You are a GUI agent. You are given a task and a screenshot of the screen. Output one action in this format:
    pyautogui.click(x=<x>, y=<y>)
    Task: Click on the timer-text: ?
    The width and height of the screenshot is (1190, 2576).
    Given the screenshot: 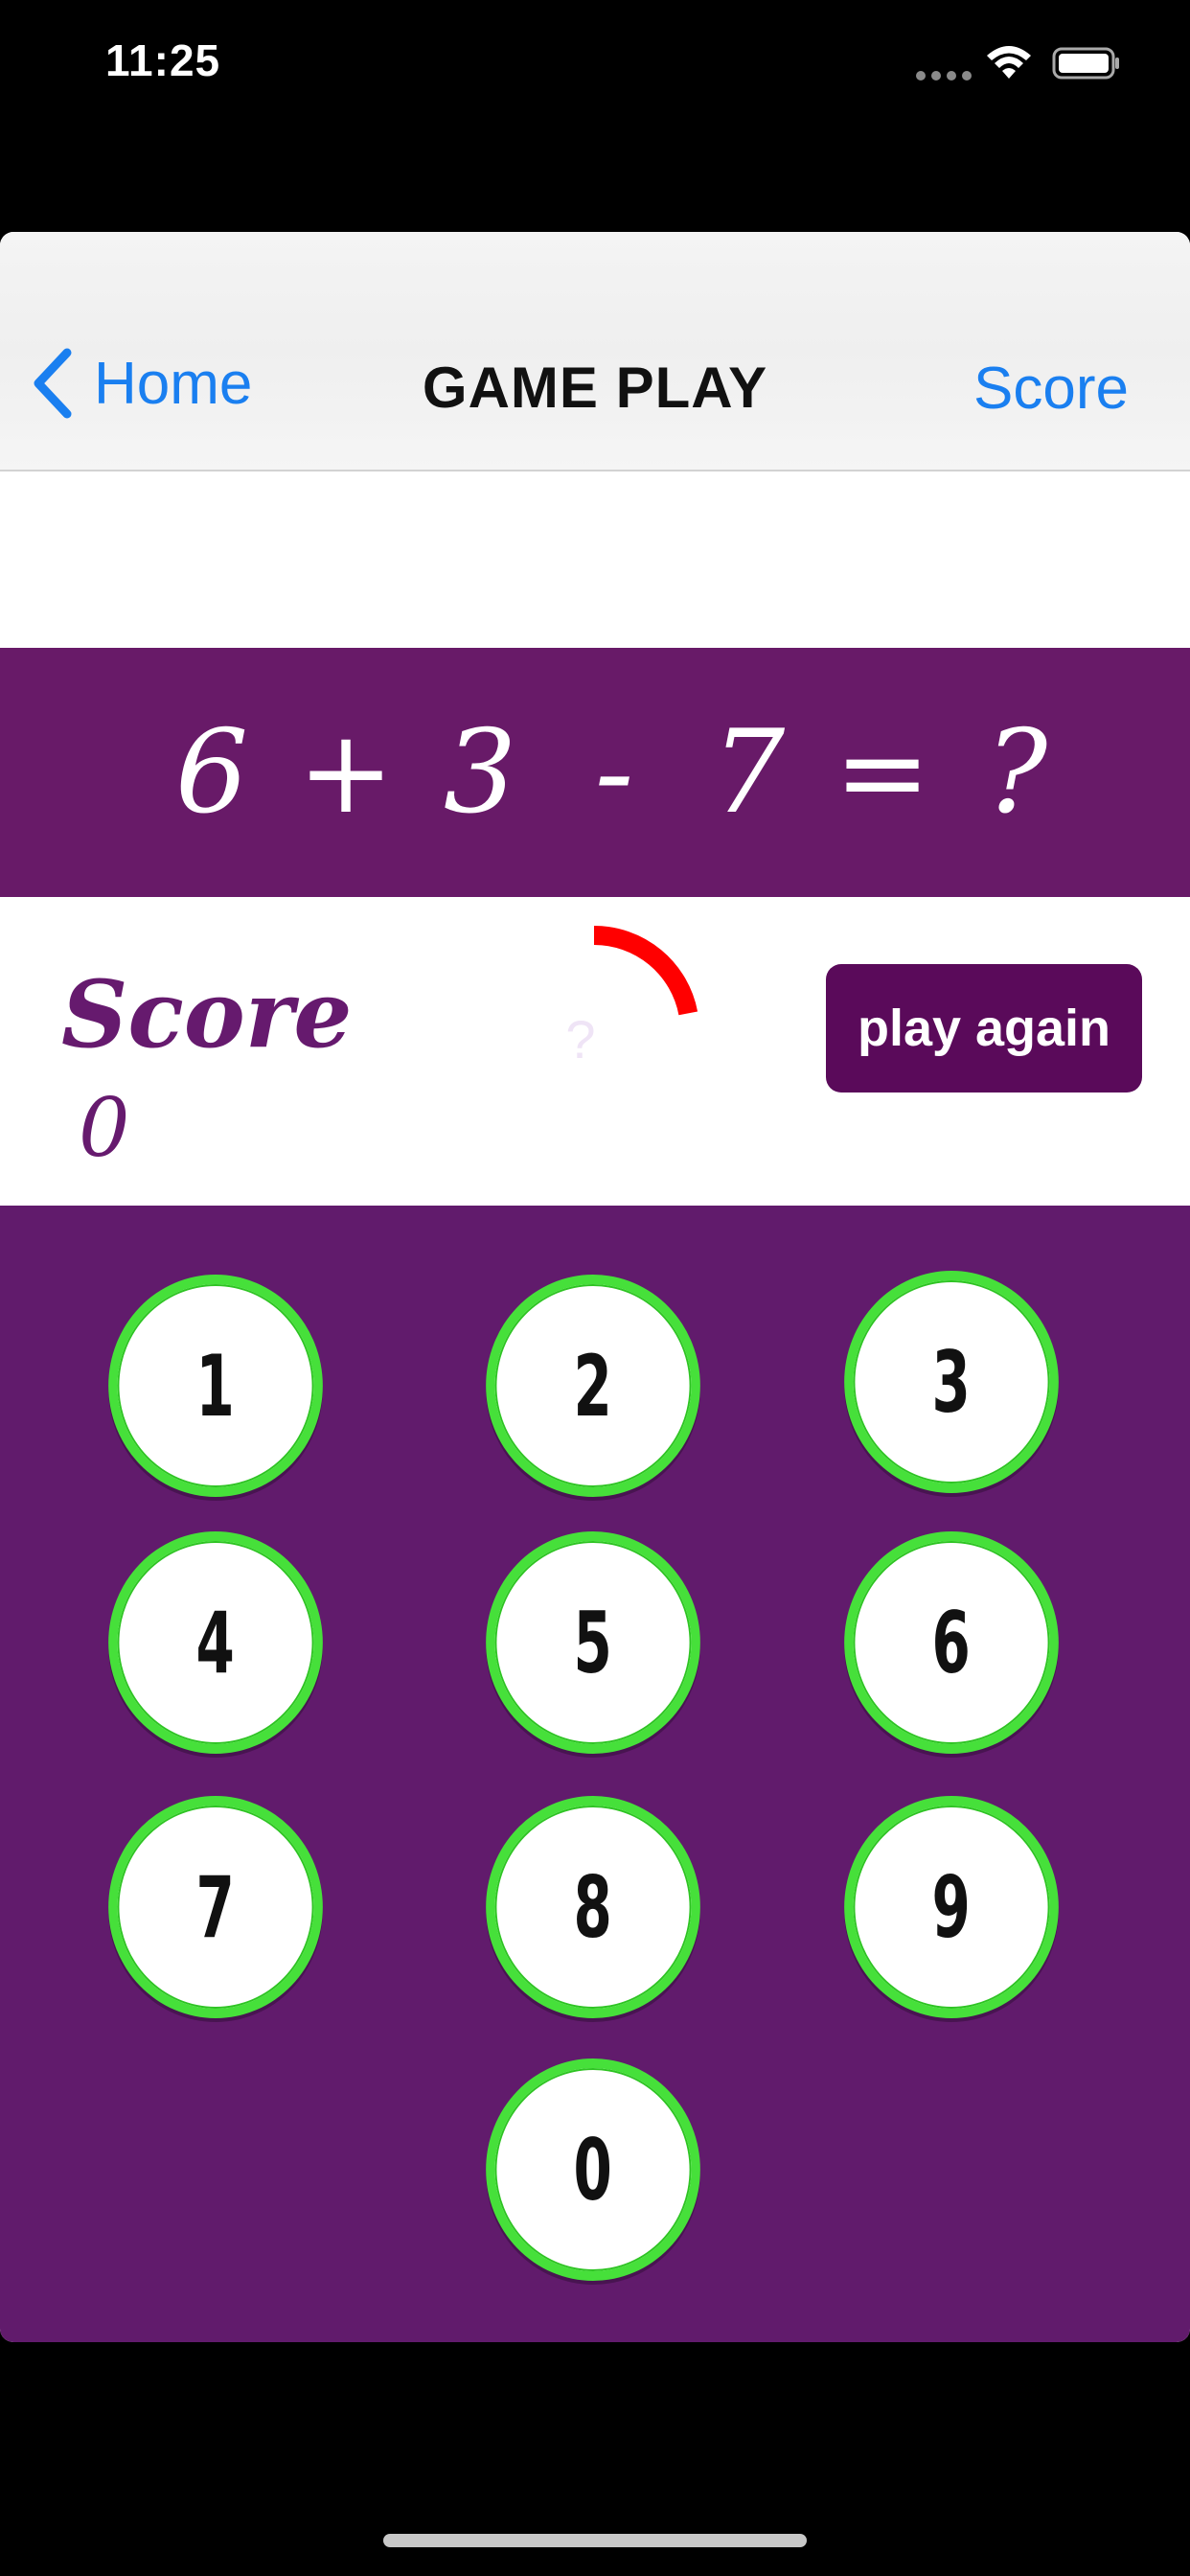 What is the action you would take?
    pyautogui.click(x=580, y=1039)
    